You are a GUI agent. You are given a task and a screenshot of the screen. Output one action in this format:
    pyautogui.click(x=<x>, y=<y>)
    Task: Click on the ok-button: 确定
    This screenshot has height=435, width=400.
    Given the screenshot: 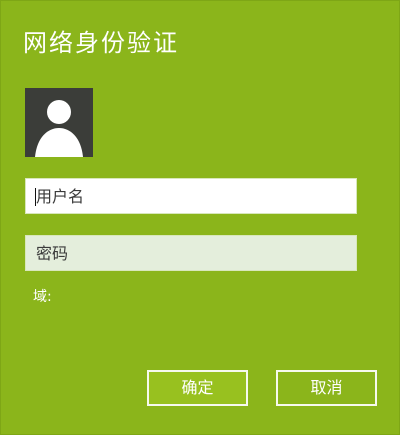 What is the action you would take?
    pyautogui.click(x=197, y=388)
    